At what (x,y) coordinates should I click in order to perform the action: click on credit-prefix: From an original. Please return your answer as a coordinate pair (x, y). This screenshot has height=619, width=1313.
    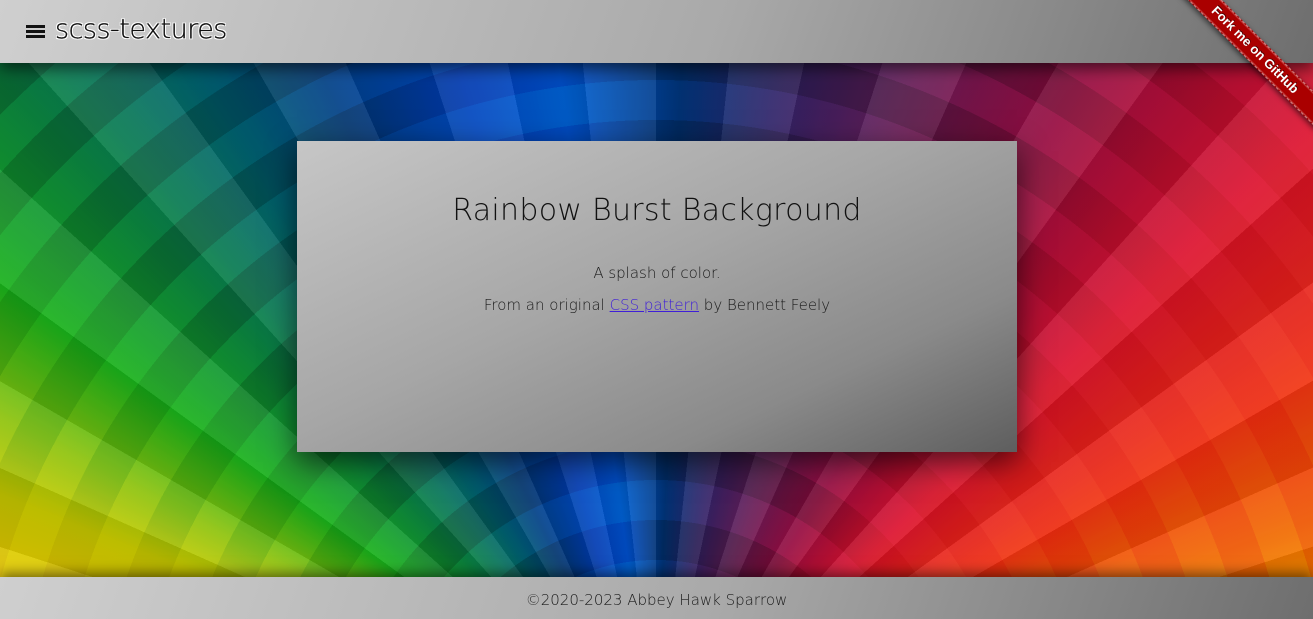
    Looking at the image, I should click on (544, 305).